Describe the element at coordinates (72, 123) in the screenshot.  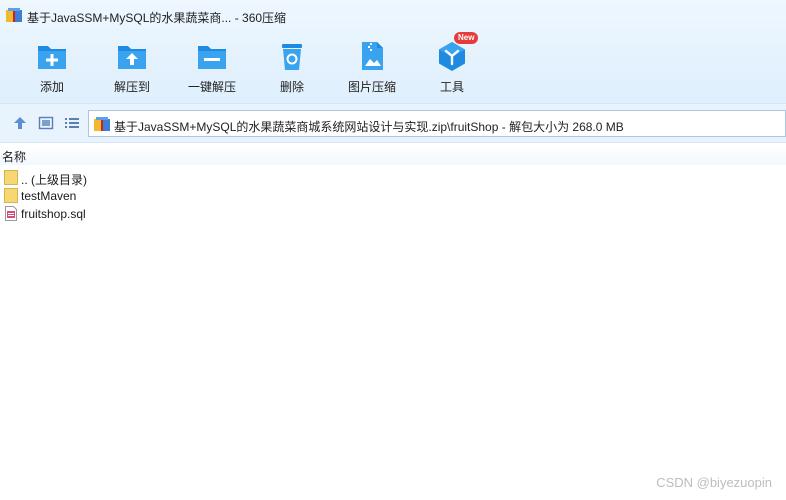
I see `view-list-icon` at that location.